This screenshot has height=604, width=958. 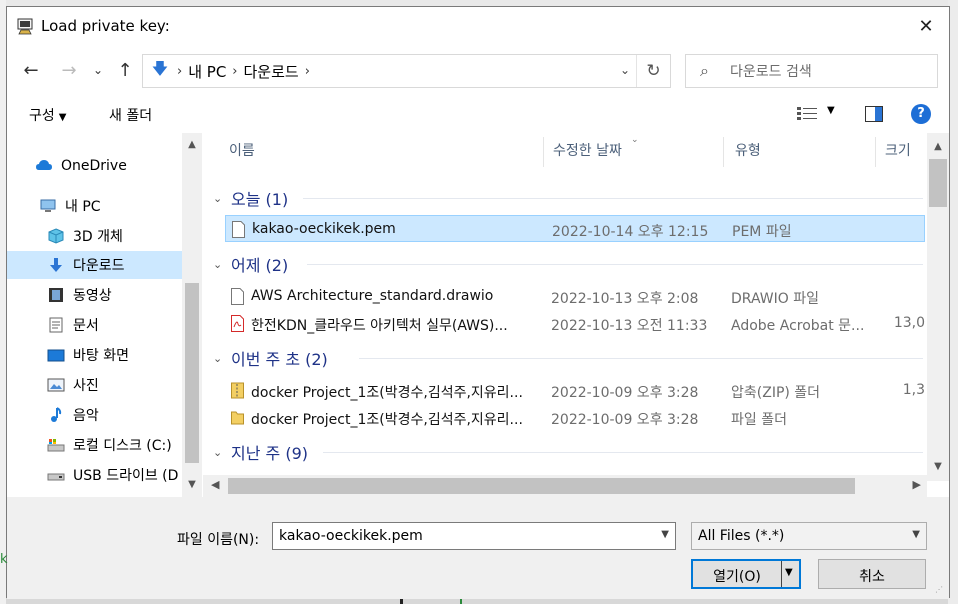 I want to click on video-icon, so click(x=56, y=295).